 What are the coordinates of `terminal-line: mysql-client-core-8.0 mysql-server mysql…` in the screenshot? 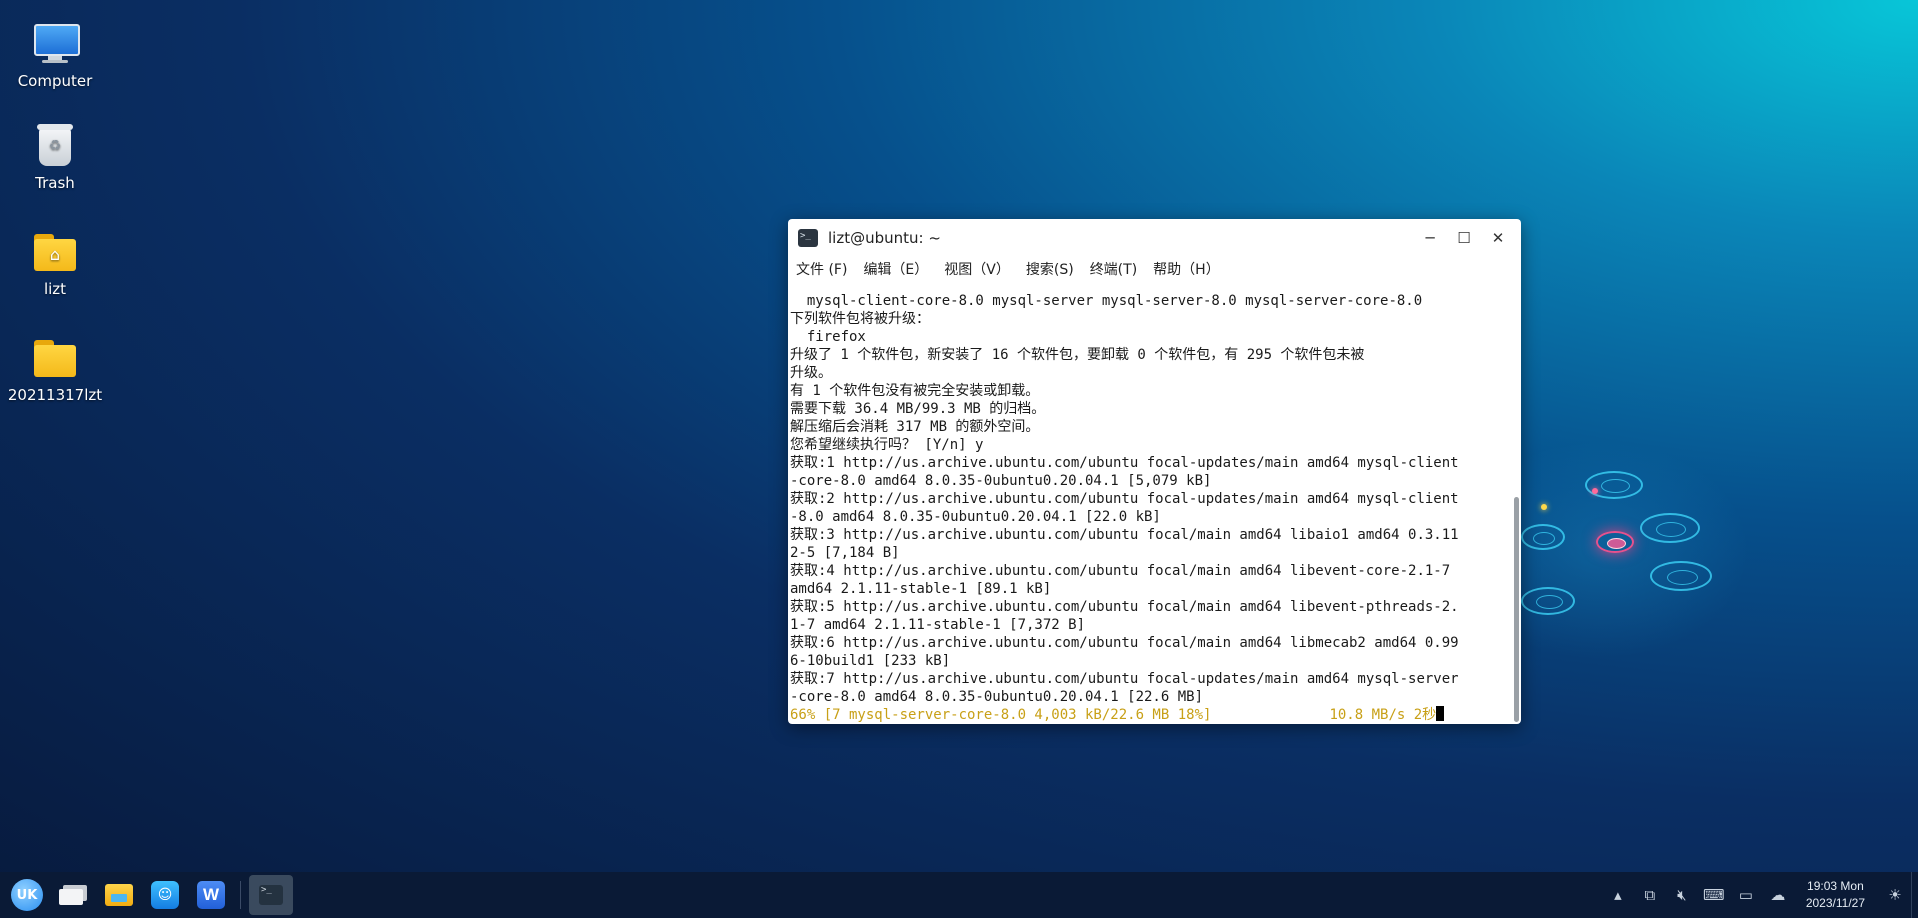 It's located at (1106, 301).